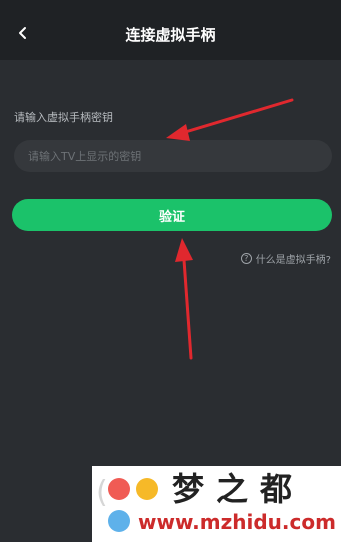 This screenshot has height=542, width=341. What do you see at coordinates (238, 489) in the screenshot?
I see `watermark-title: 梦之都` at bounding box center [238, 489].